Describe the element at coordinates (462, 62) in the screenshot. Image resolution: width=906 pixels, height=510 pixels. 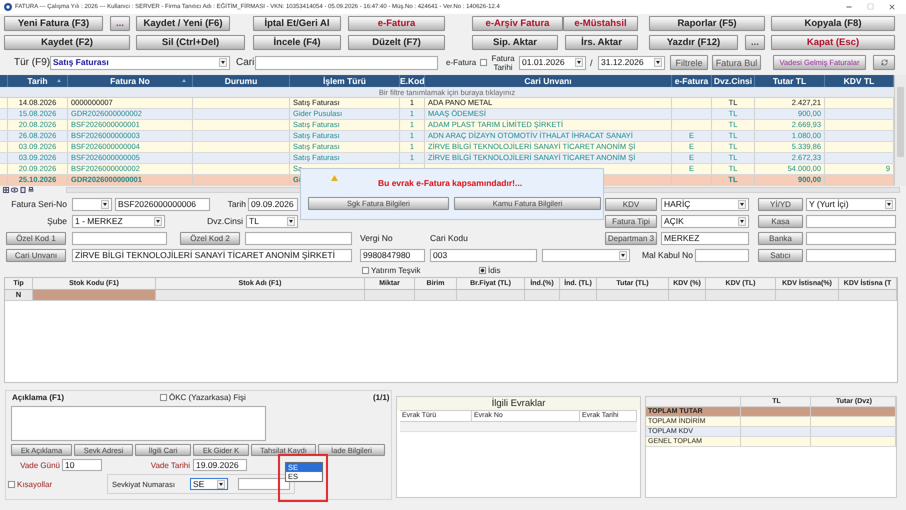
I see `checkbox-label: e-Fatura` at that location.